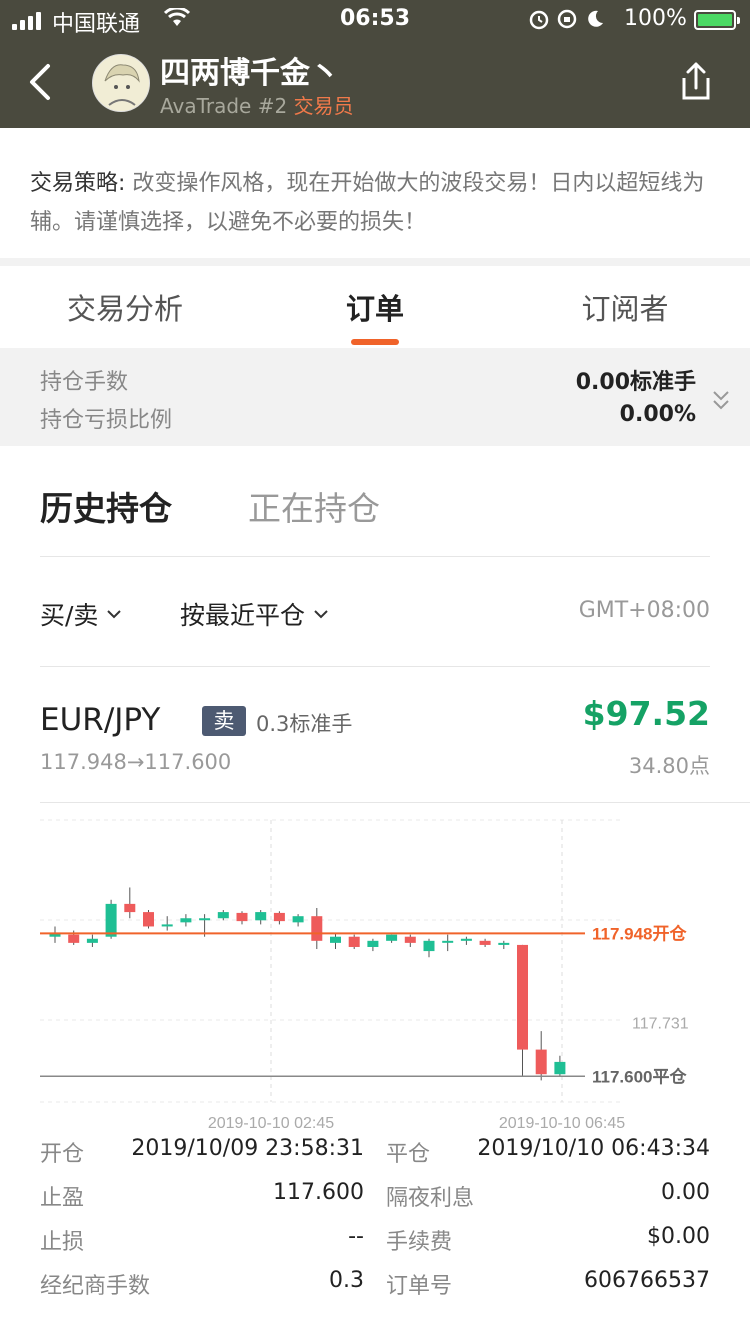 Image resolution: width=750 pixels, height=1334 pixels. I want to click on sort-filter: 按最近平仓, so click(254, 614).